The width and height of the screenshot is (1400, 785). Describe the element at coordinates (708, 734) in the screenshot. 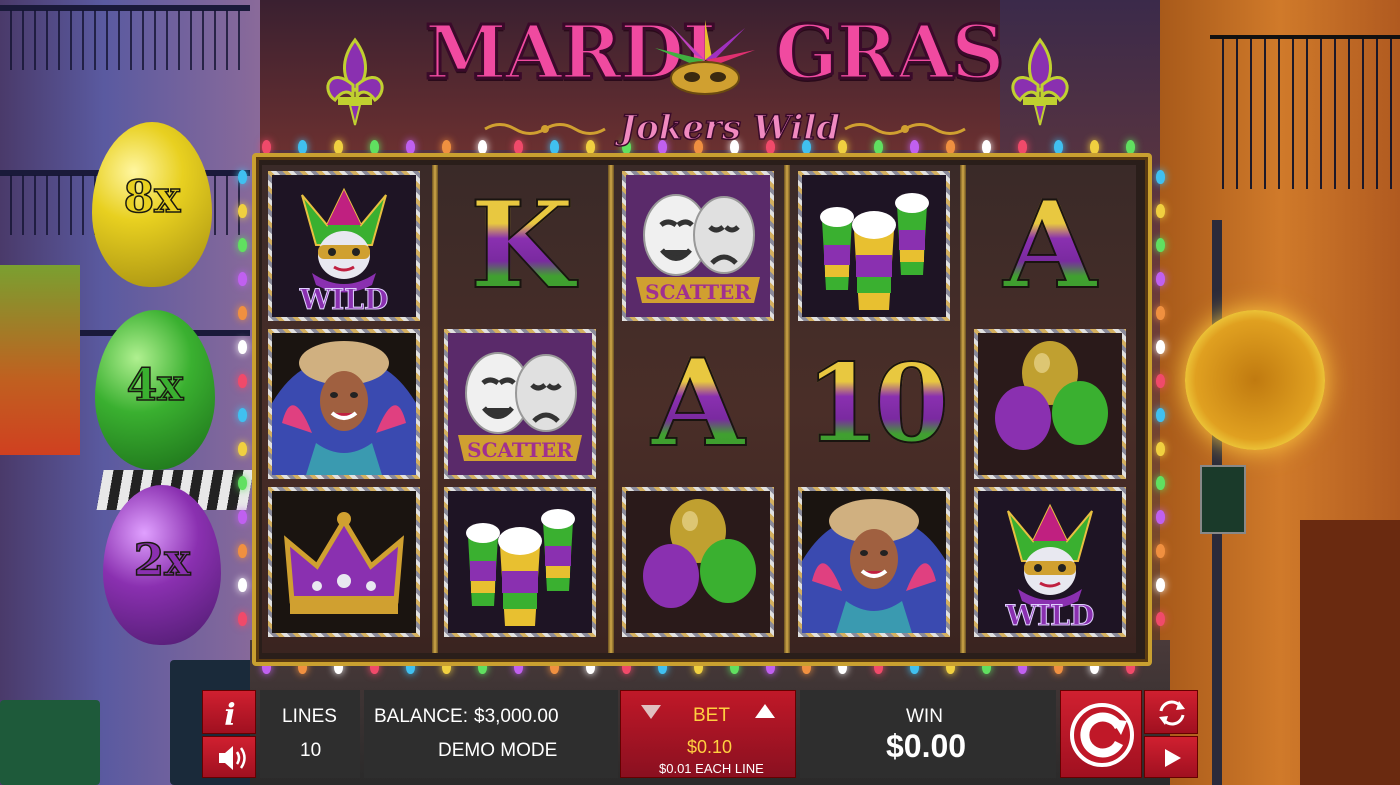

I see `bet-panel: BET $0.10 $0.01 EACH LINE` at that location.